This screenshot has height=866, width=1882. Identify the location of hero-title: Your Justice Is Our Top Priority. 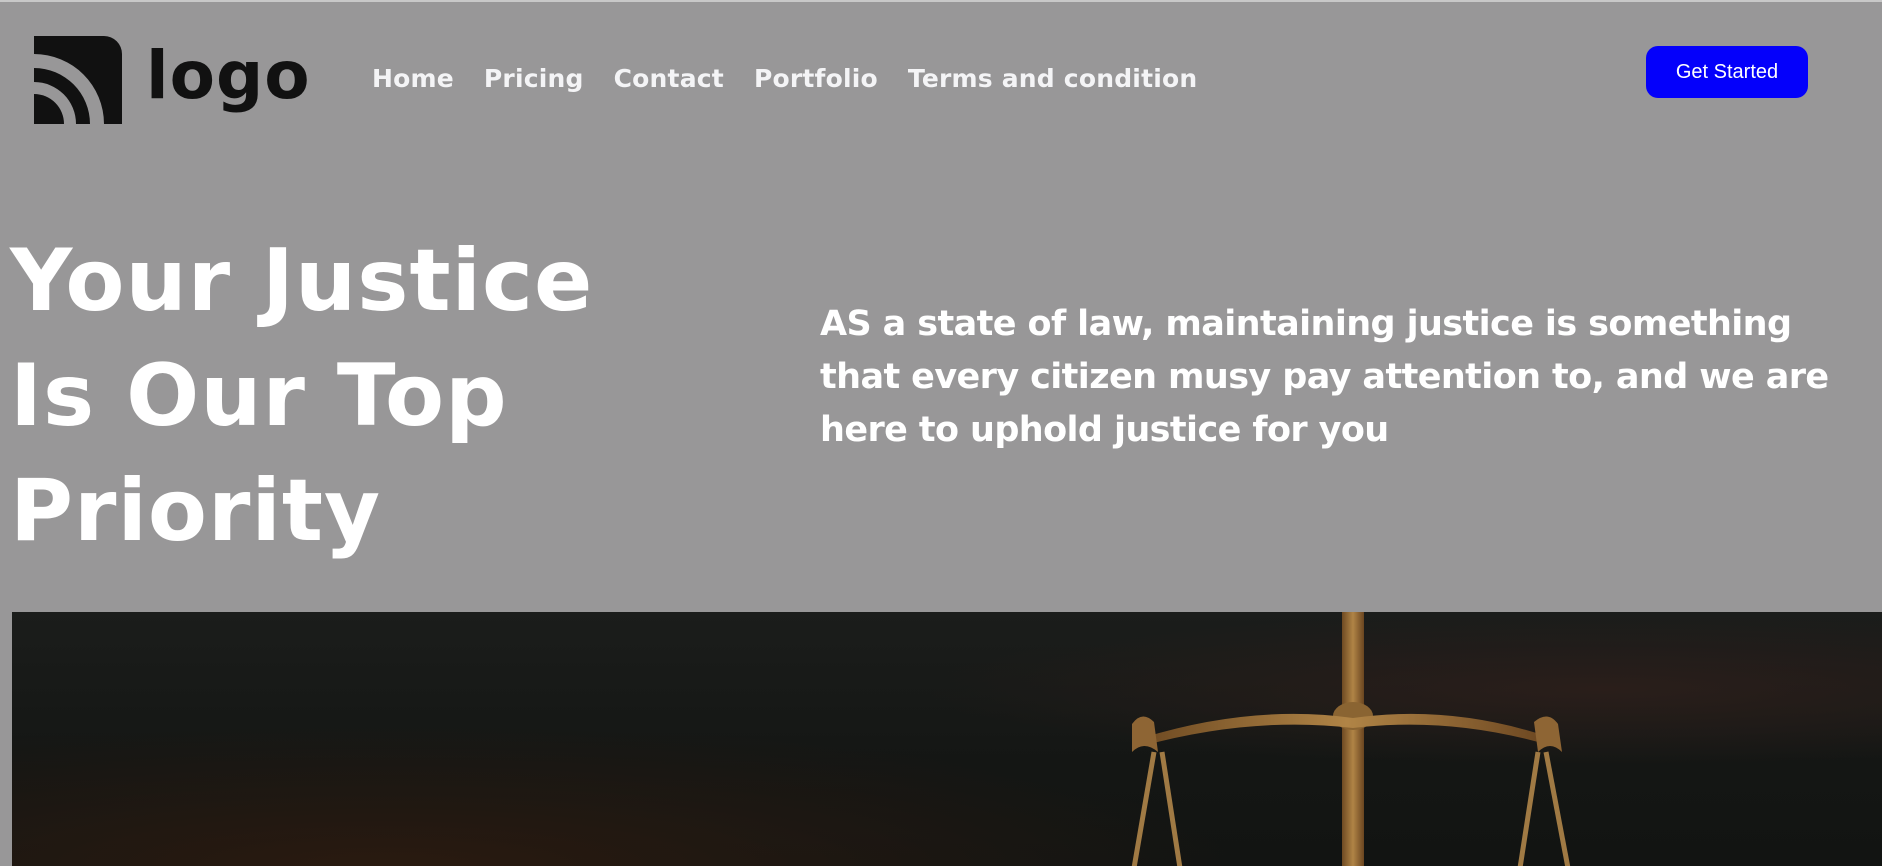
(360, 396).